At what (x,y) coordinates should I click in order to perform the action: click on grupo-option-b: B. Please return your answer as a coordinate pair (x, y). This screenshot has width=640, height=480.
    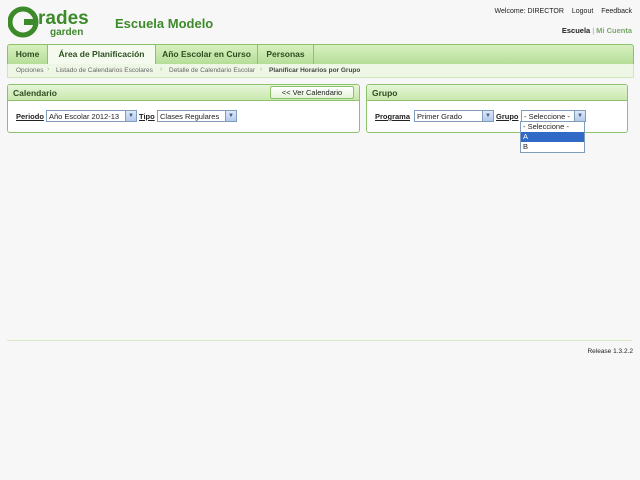
    Looking at the image, I should click on (552, 147).